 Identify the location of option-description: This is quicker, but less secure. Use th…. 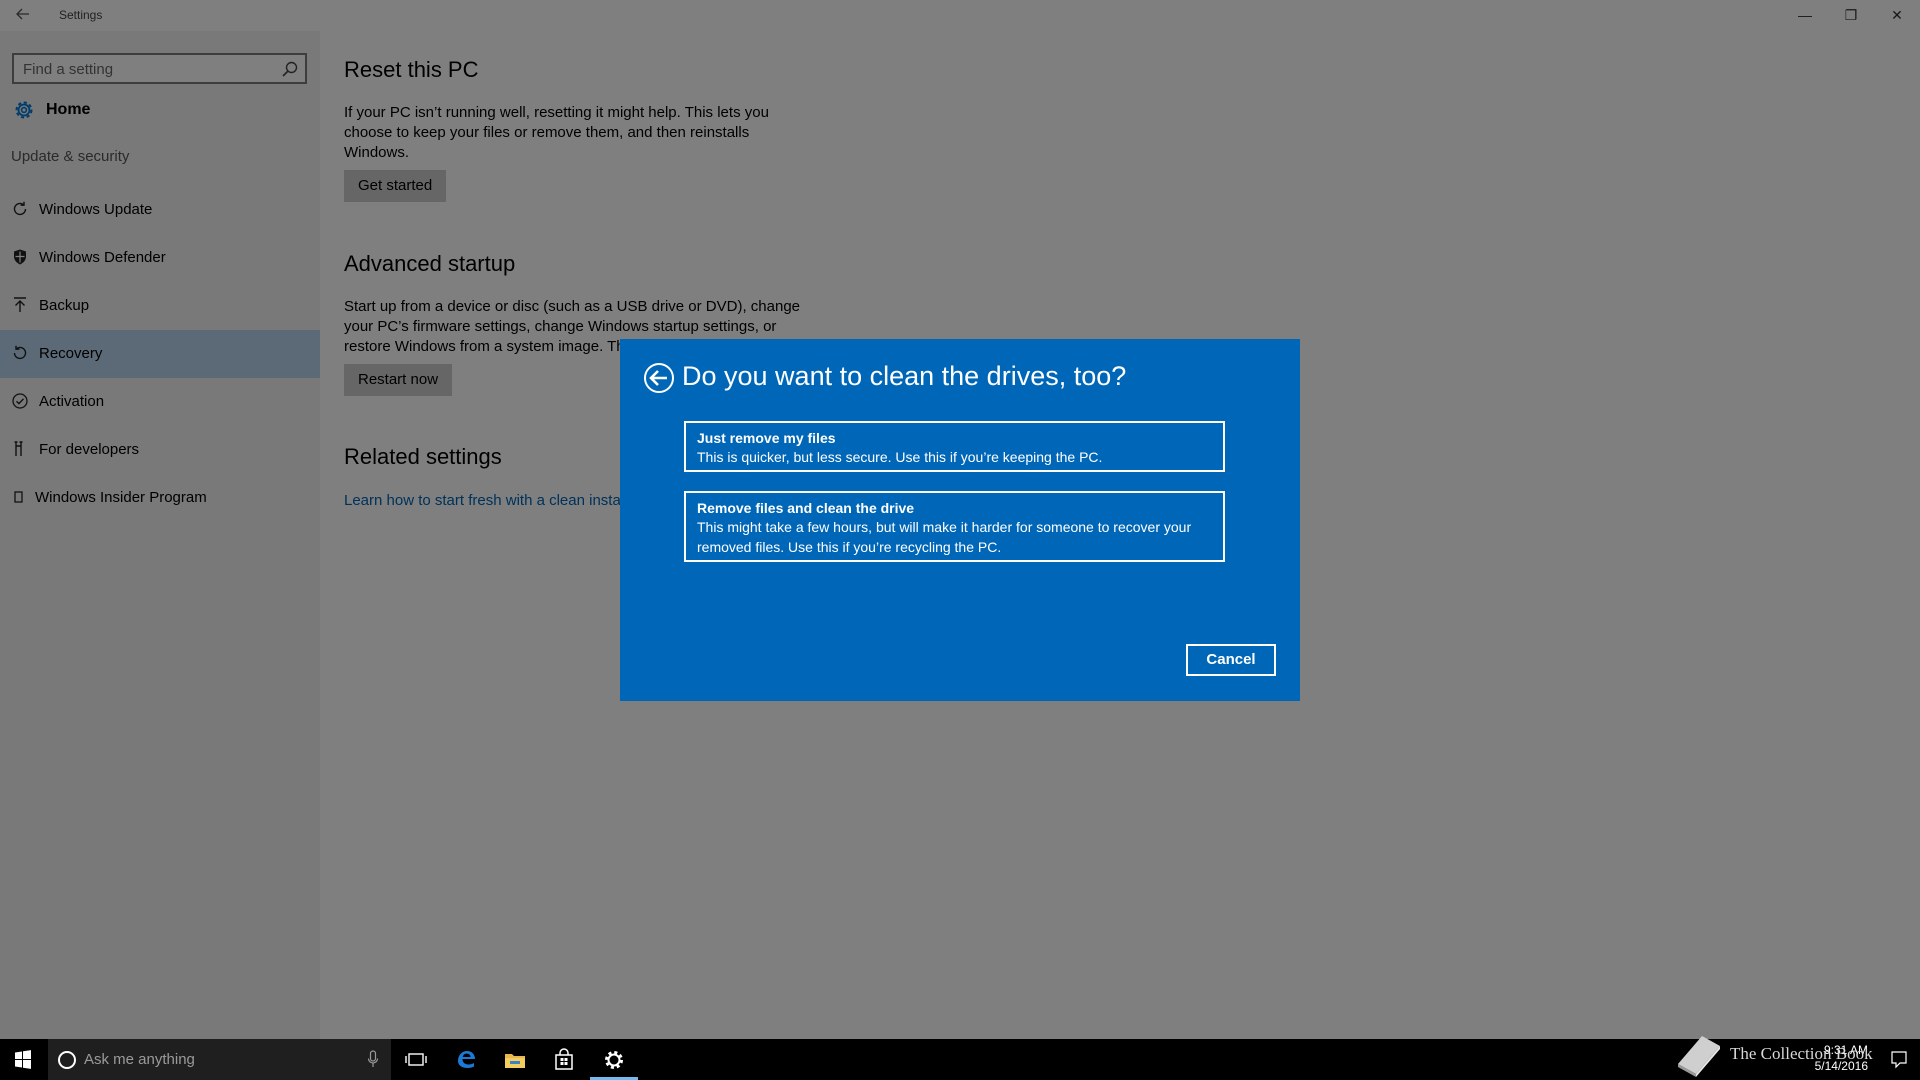
(900, 457).